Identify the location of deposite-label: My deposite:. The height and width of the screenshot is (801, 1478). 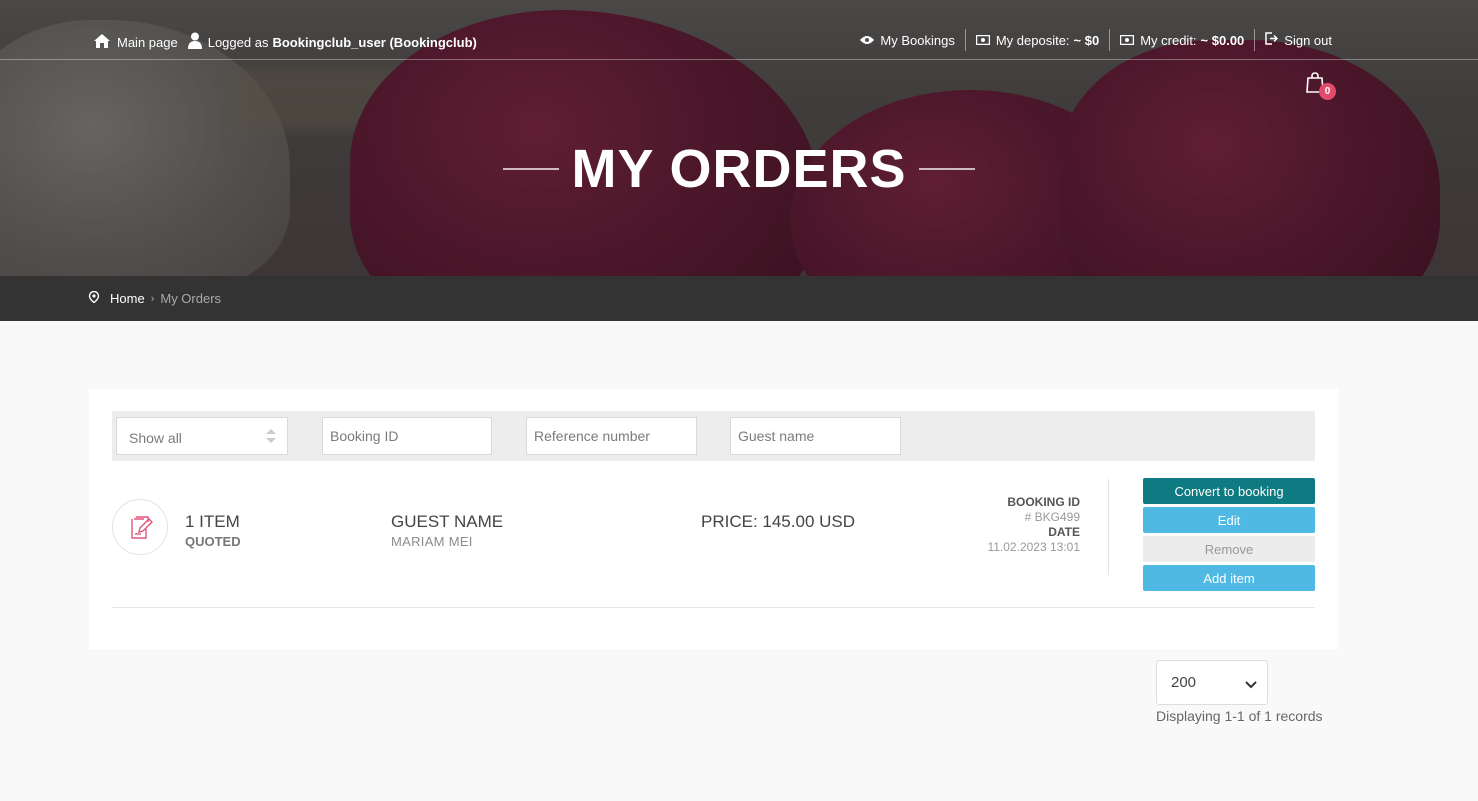
(1032, 40).